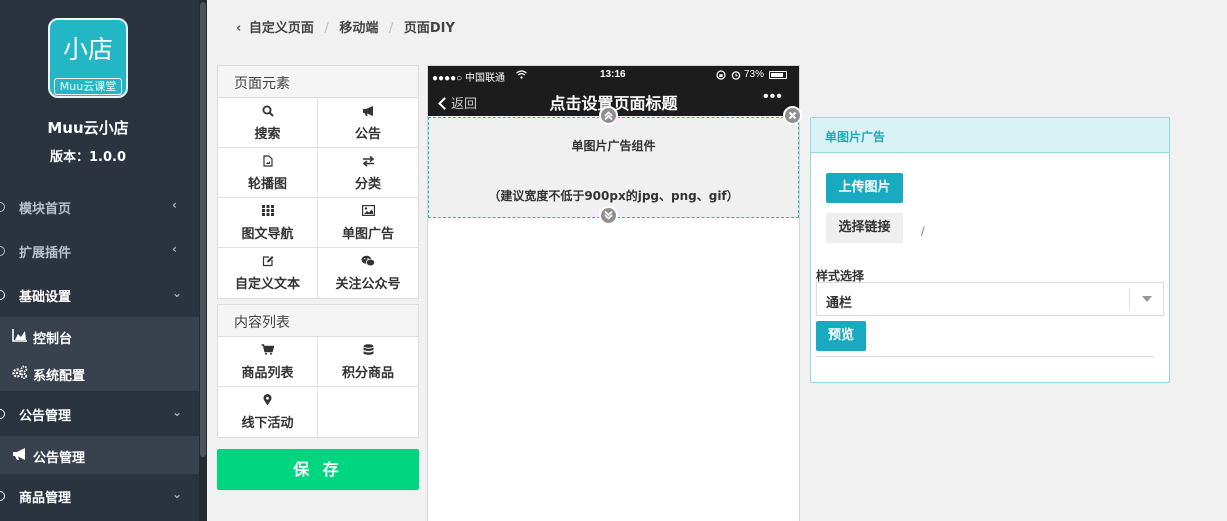 The width and height of the screenshot is (1227, 521). Describe the element at coordinates (368, 349) in the screenshot. I see `database-icon` at that location.